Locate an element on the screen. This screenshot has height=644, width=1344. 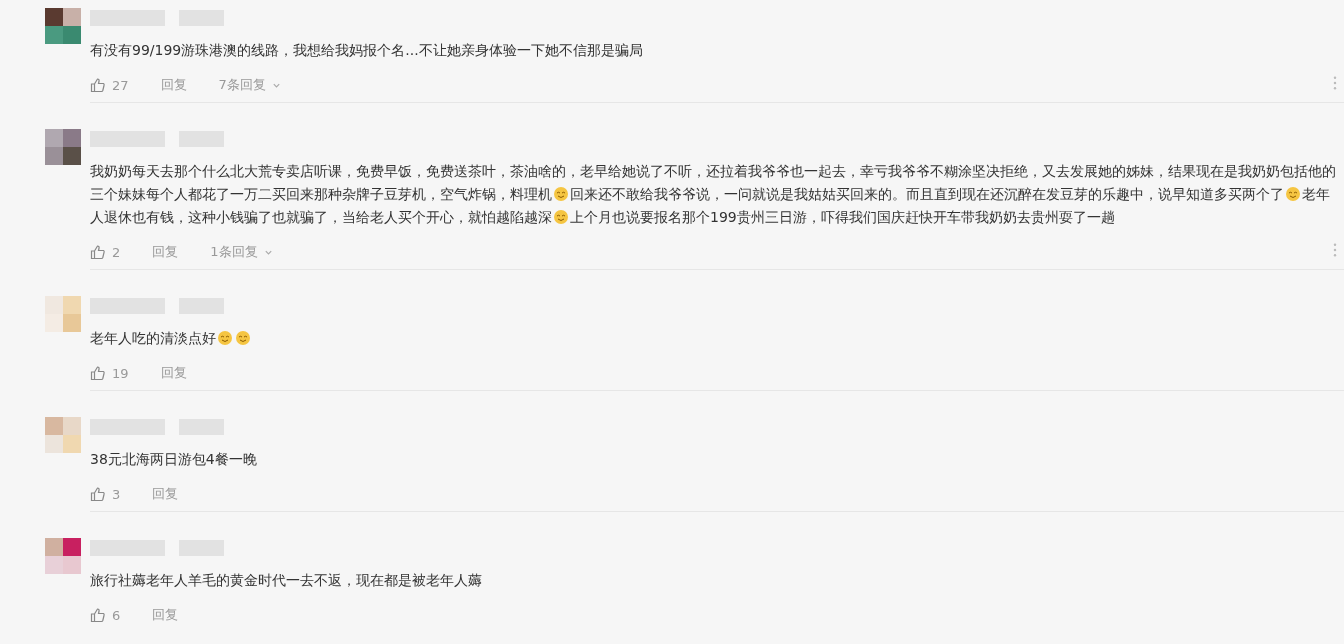
comment-text: 有没有99/199游珠港澳的线路，我想给我妈报个名...不让她亲身体验一下她不信那是骗局 is located at coordinates (367, 50).